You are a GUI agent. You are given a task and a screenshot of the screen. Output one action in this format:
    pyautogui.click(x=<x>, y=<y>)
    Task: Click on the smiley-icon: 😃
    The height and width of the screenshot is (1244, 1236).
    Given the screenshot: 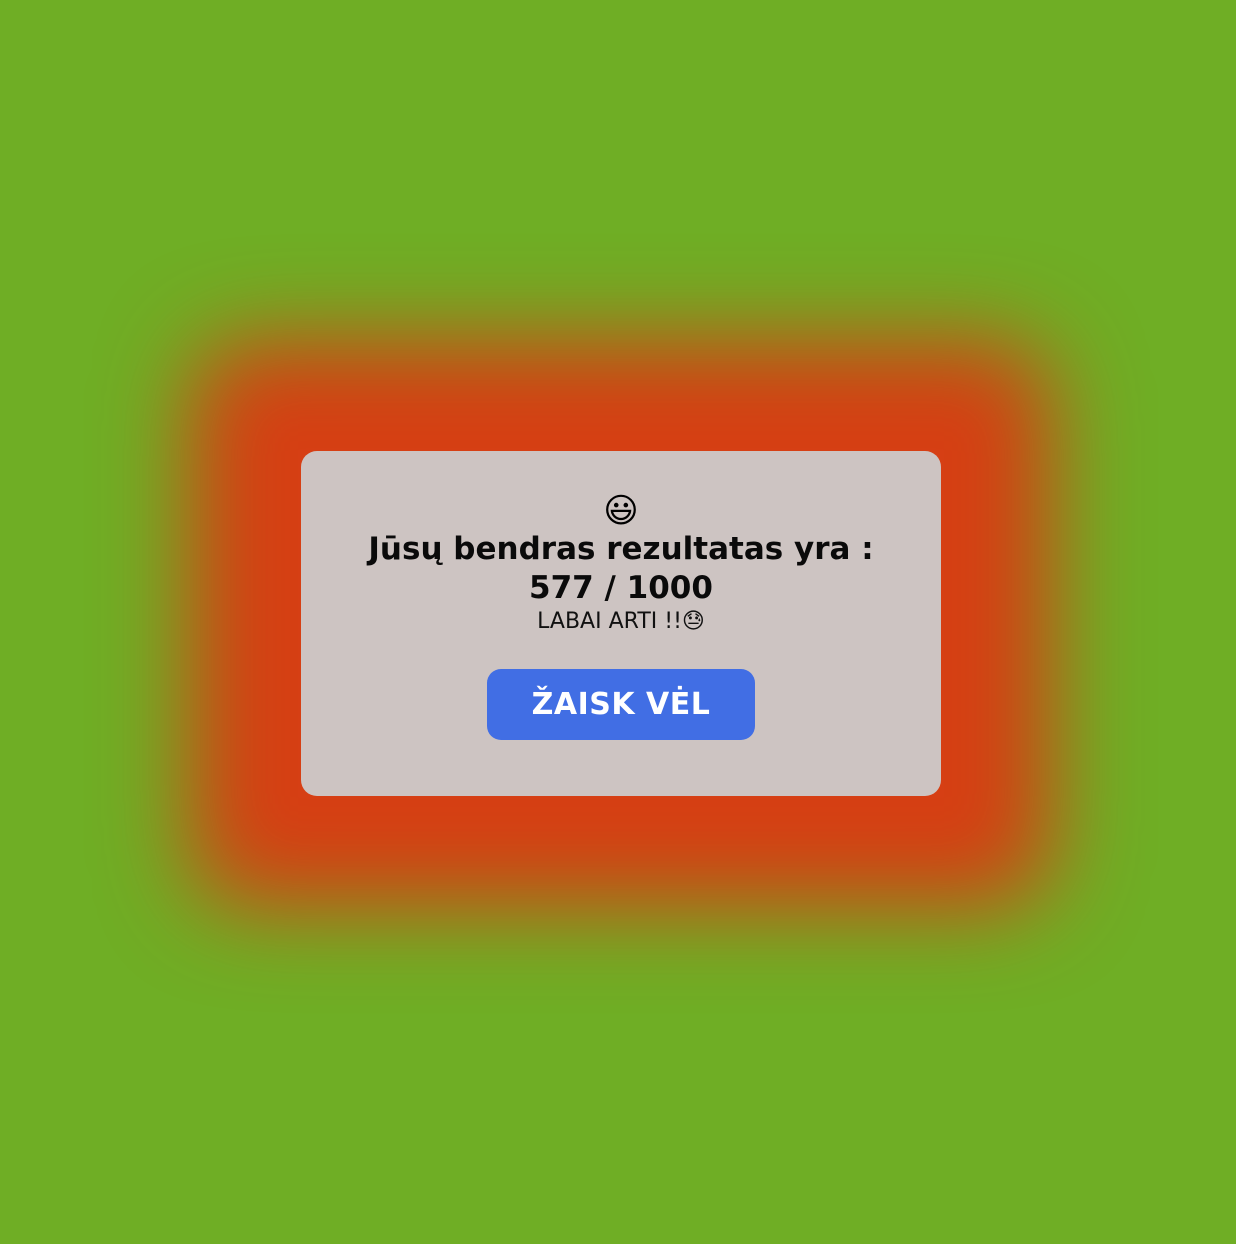 What is the action you would take?
    pyautogui.click(x=621, y=511)
    